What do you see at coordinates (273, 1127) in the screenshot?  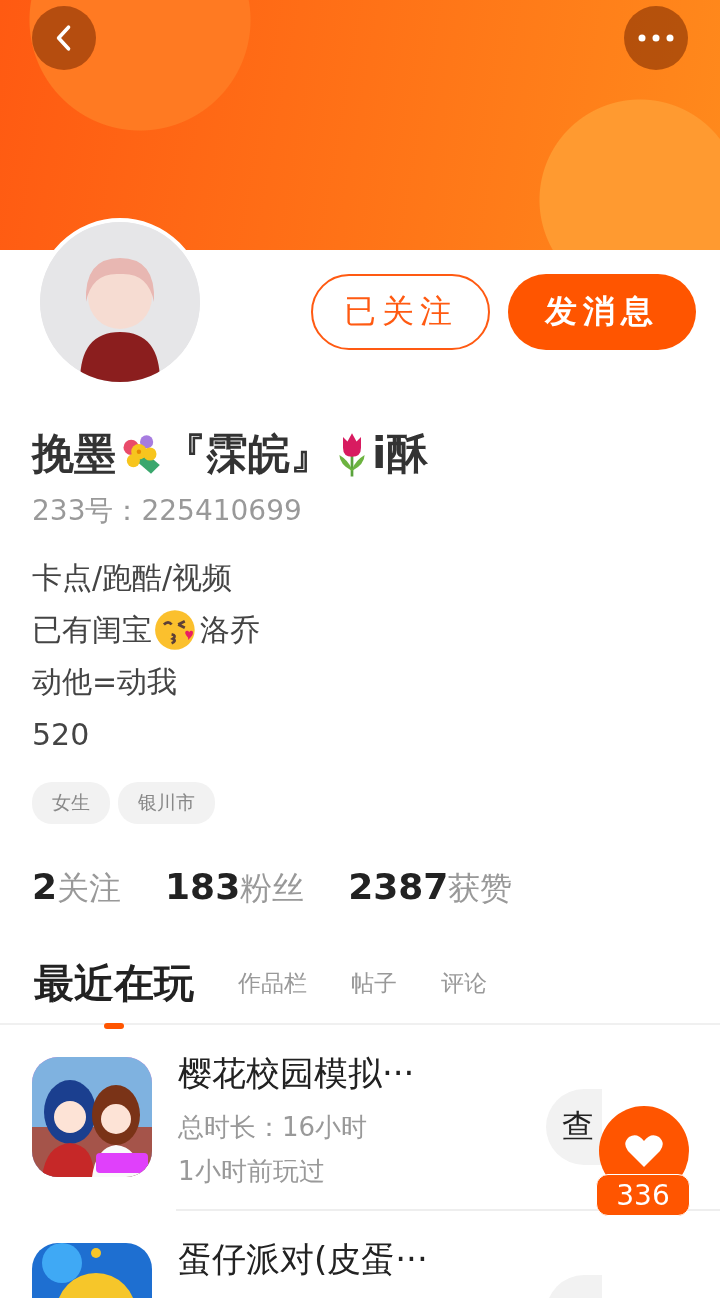 I see `play-duration: 总时长：16小时` at bounding box center [273, 1127].